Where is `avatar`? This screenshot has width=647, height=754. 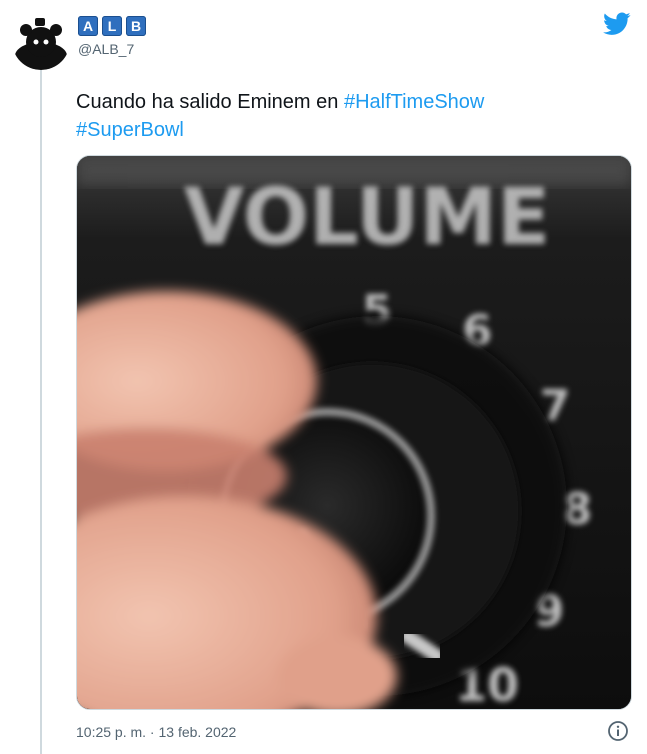 avatar is located at coordinates (41, 41).